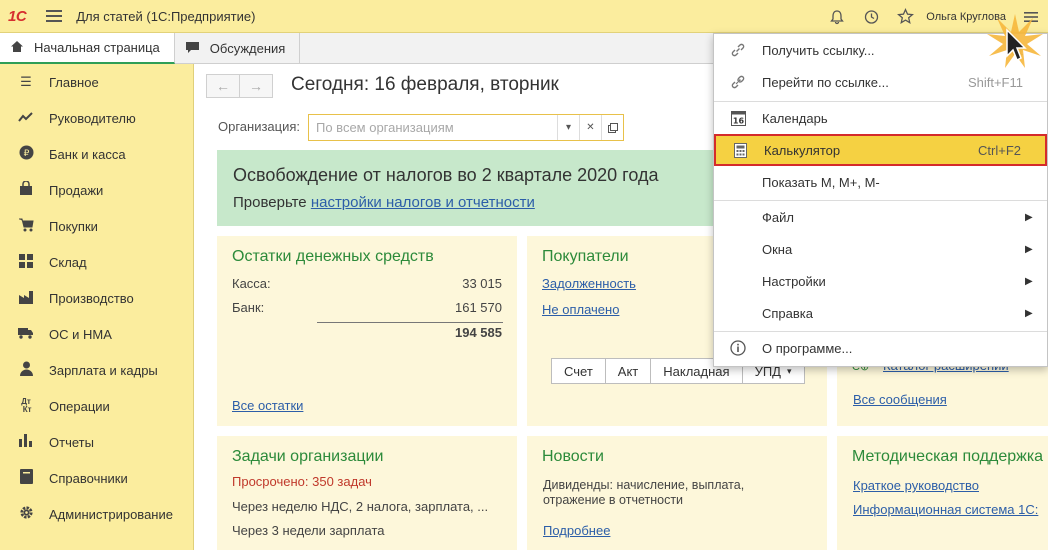 The width and height of the screenshot is (1048, 550). Describe the element at coordinates (795, 118) in the screenshot. I see `menu-item-label: Календарь` at that location.